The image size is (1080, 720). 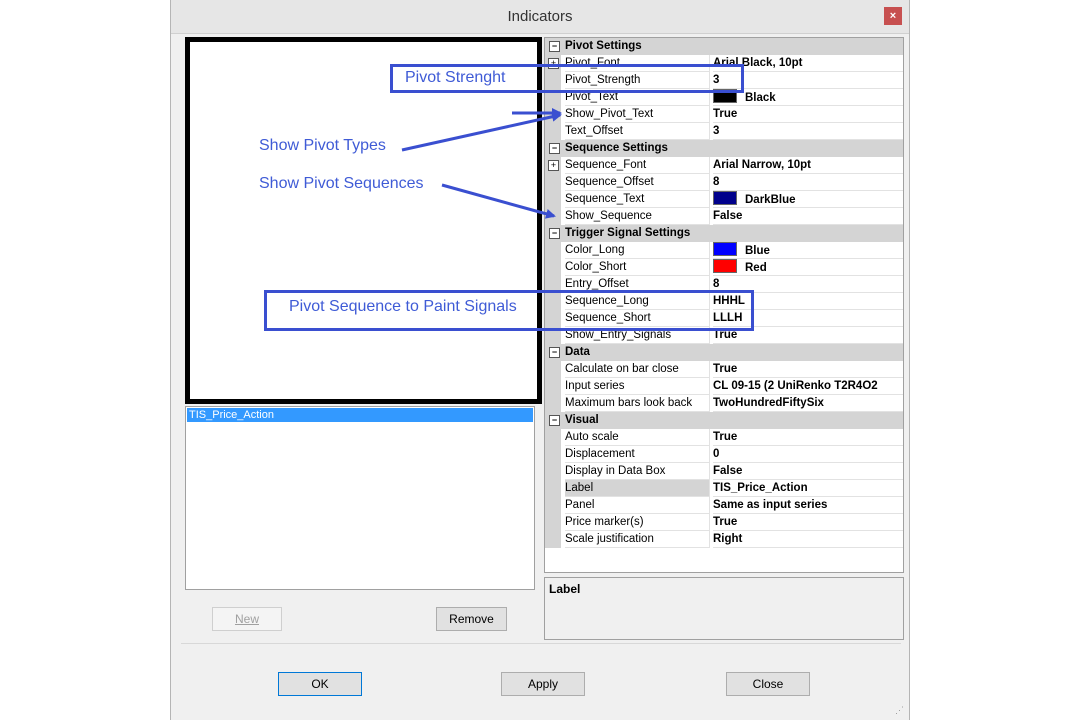 I want to click on property-row-selected: Label TIS_Price_Action, so click(x=724, y=488).